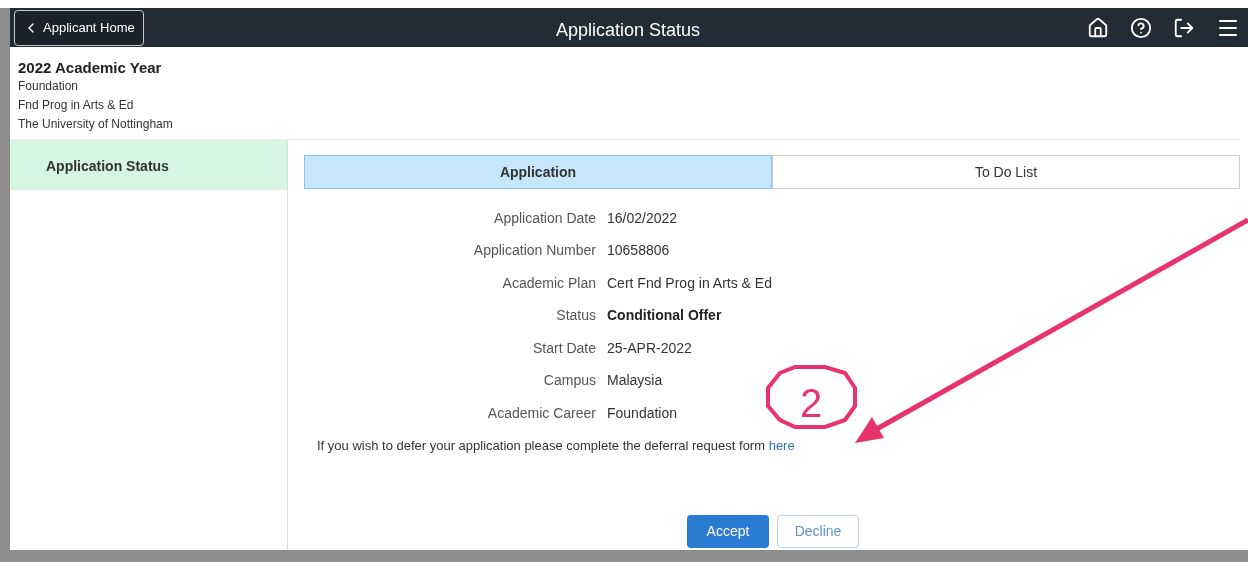  What do you see at coordinates (545, 218) in the screenshot?
I see `field-label: Application Date` at bounding box center [545, 218].